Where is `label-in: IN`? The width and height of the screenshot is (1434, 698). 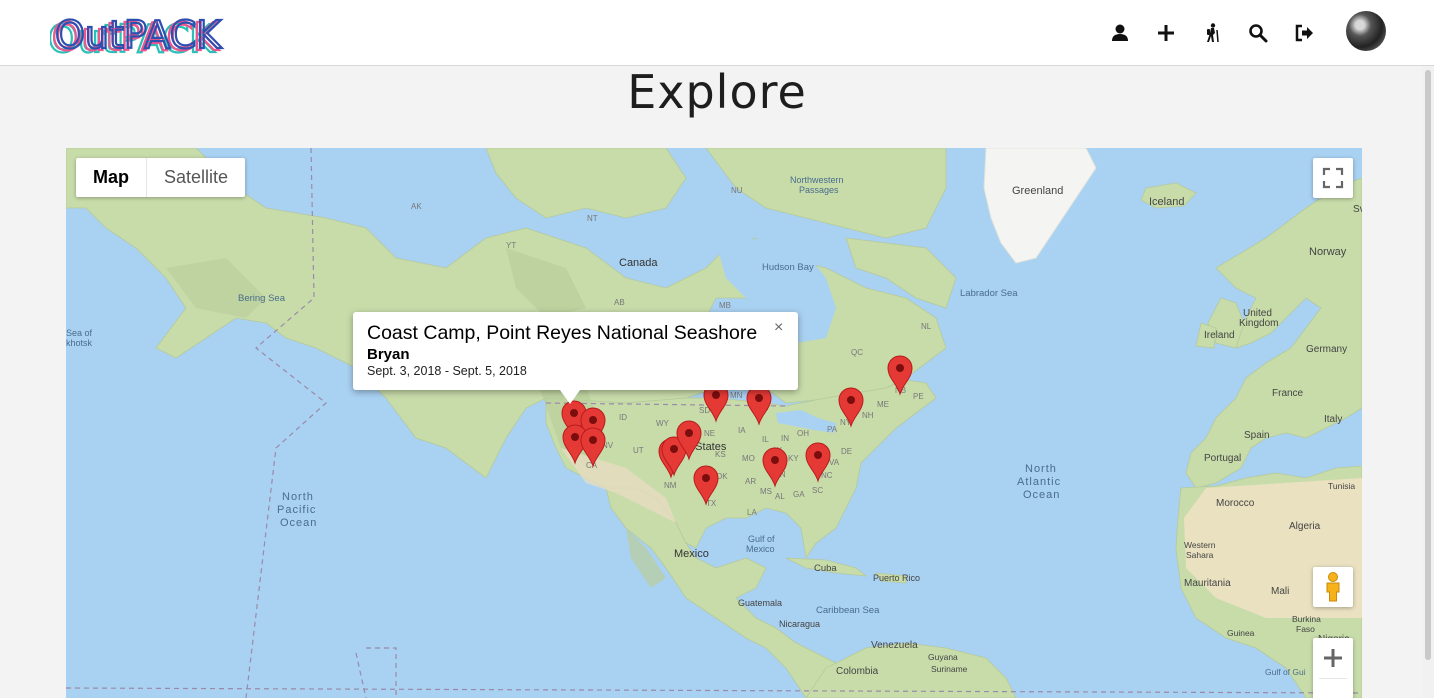
label-in: IN is located at coordinates (785, 438).